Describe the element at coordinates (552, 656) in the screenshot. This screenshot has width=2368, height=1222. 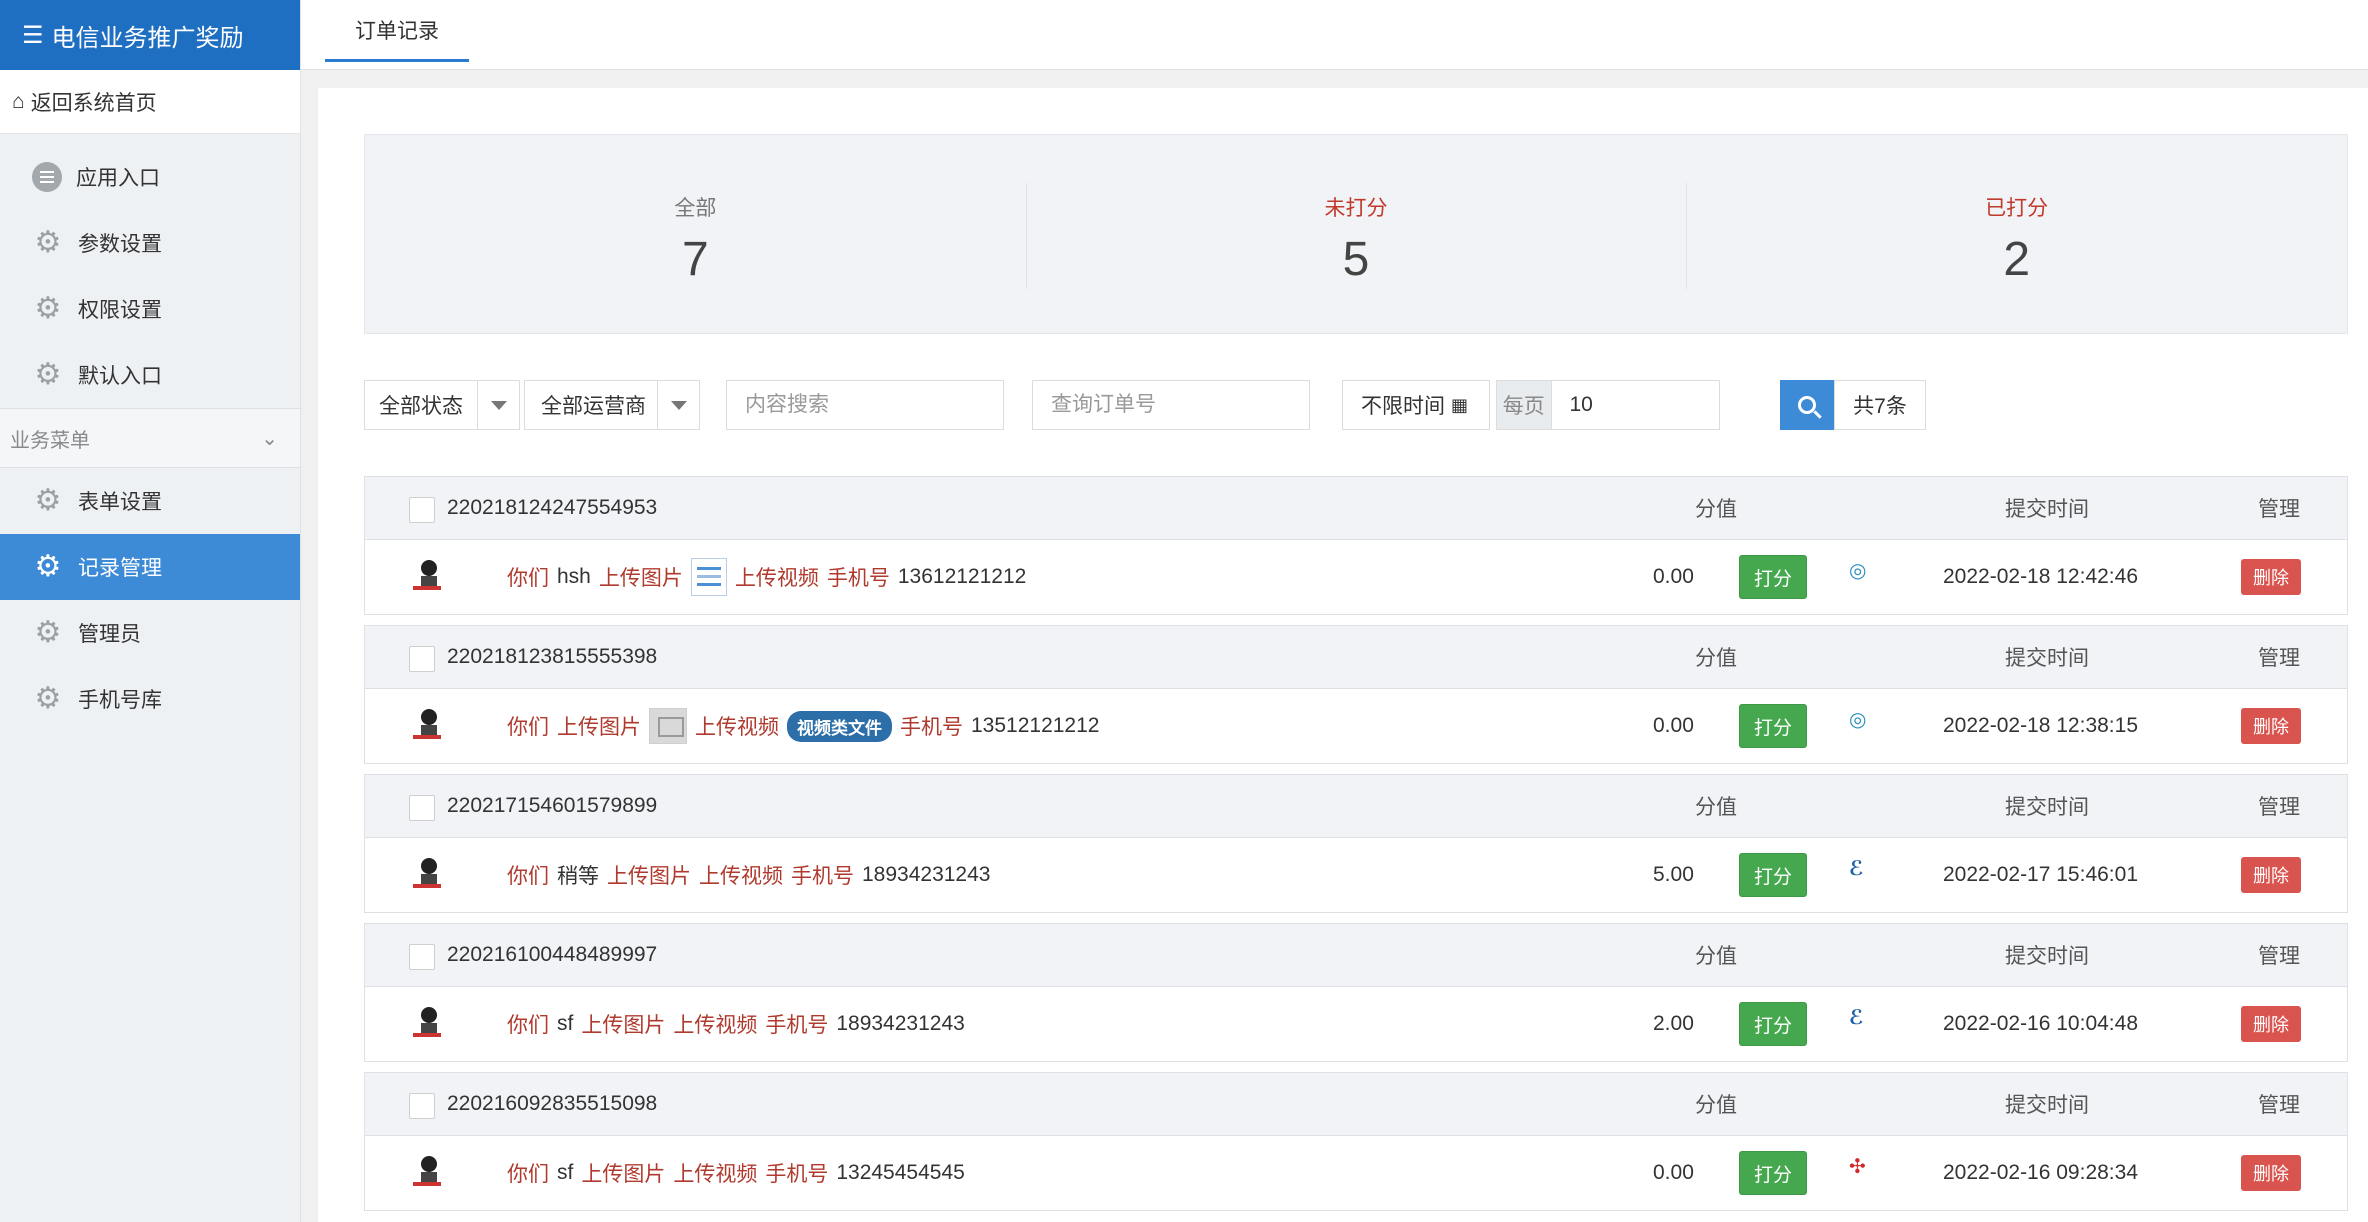
I see `order-number: 220218123815555398` at that location.